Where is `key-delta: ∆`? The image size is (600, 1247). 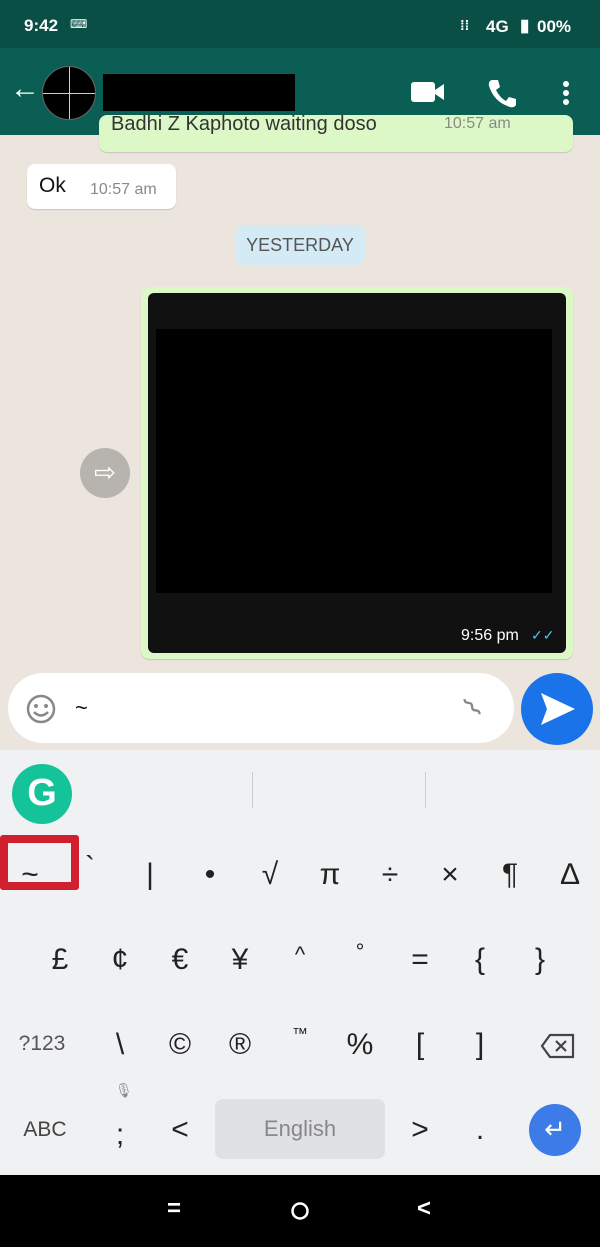 key-delta: ∆ is located at coordinates (570, 875).